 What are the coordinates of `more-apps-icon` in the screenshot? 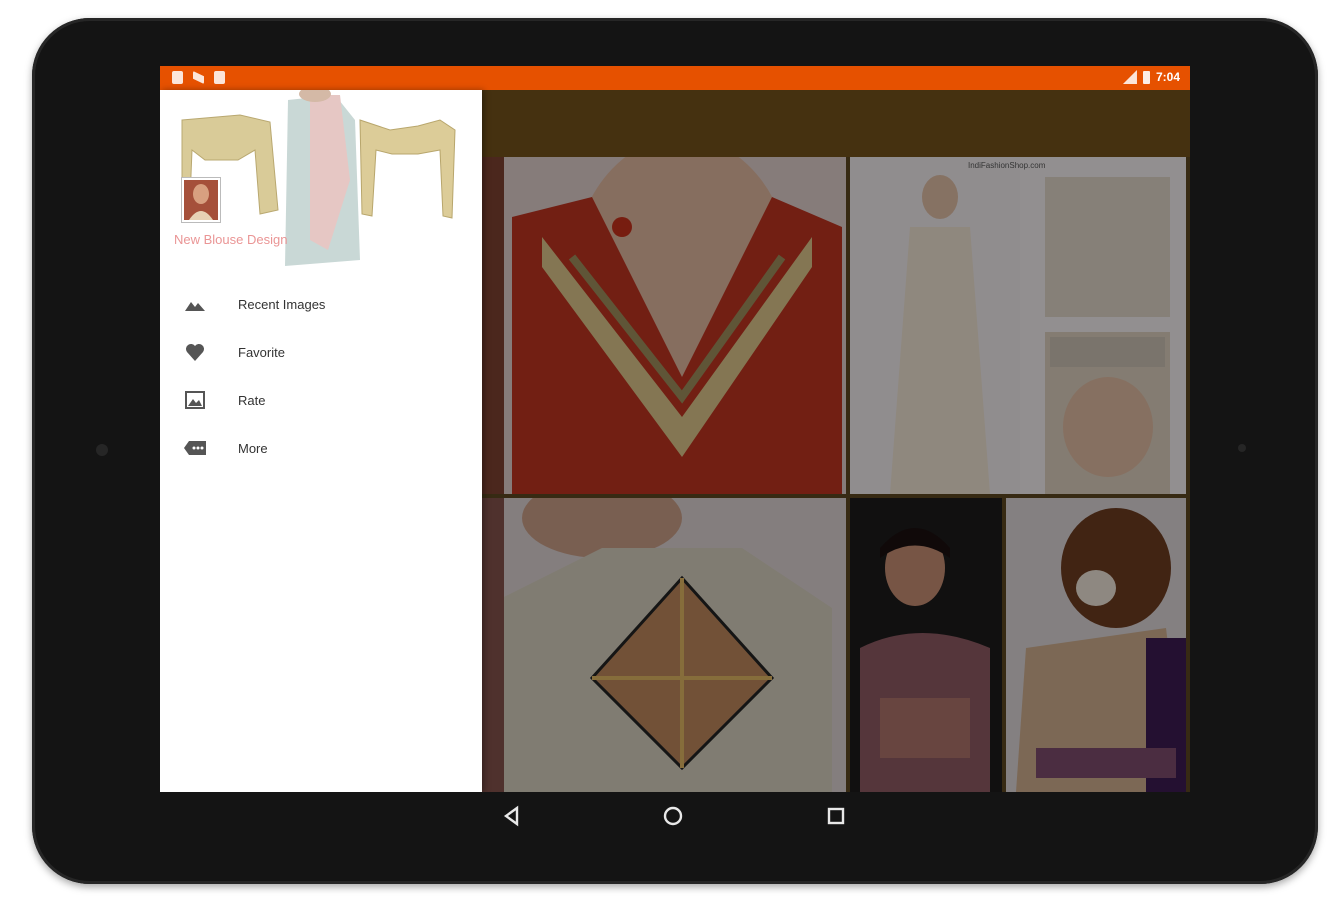 It's located at (195, 448).